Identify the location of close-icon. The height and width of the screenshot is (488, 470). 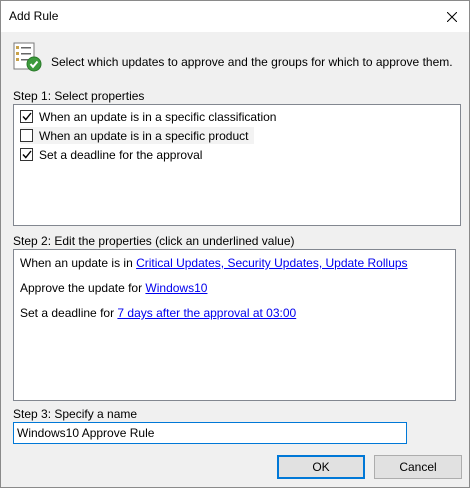
(452, 16).